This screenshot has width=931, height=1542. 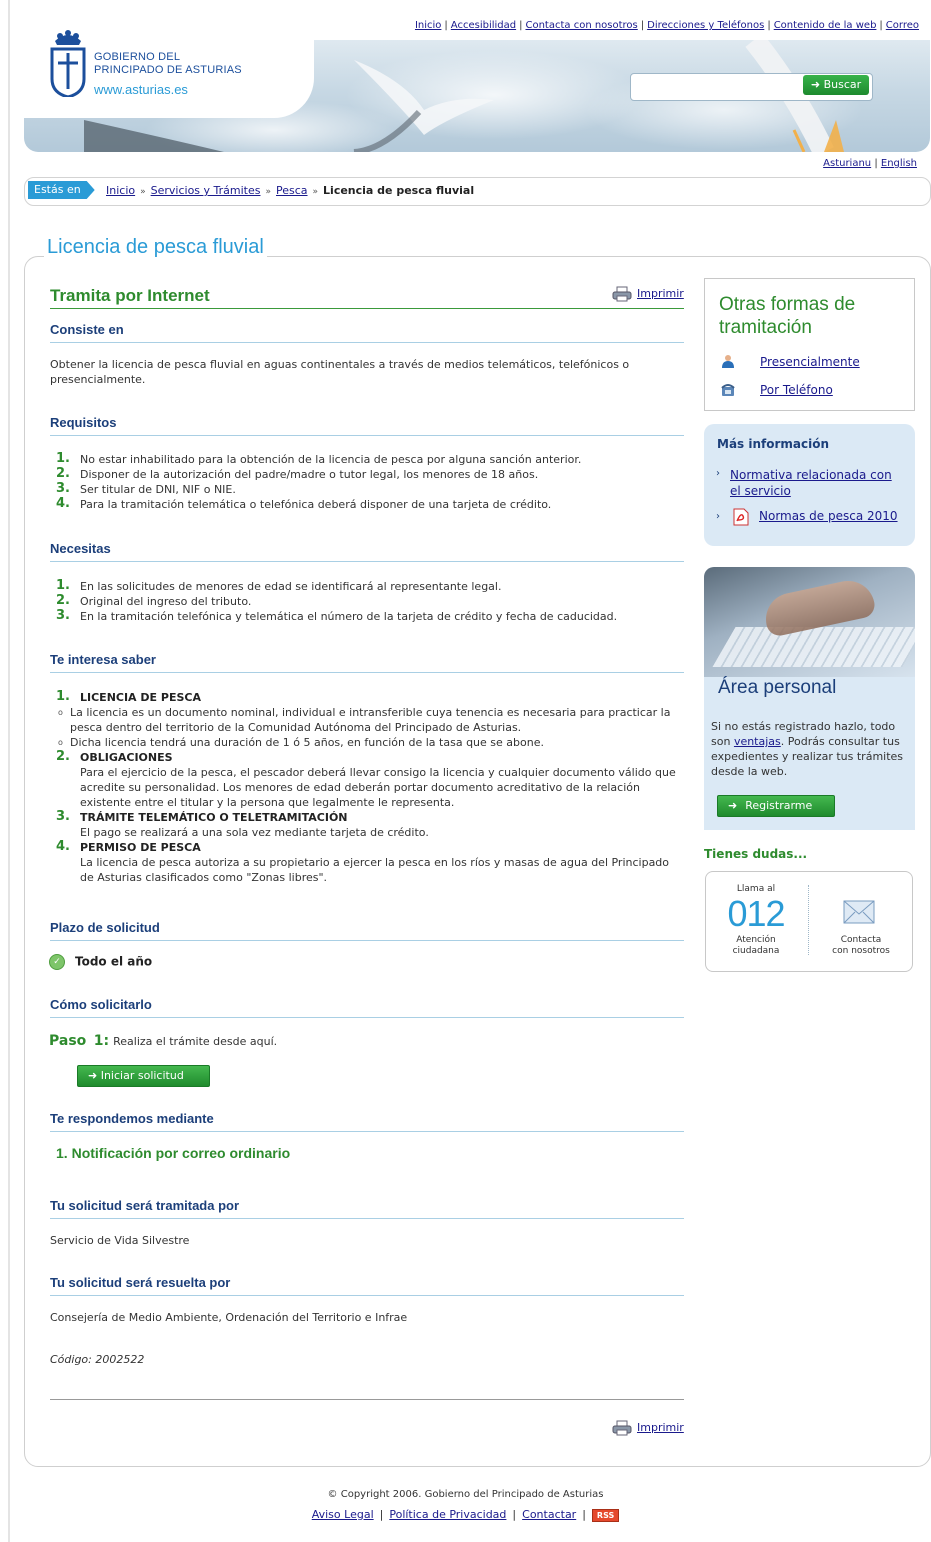 What do you see at coordinates (68, 63) in the screenshot?
I see `asturias-crest-icon` at bounding box center [68, 63].